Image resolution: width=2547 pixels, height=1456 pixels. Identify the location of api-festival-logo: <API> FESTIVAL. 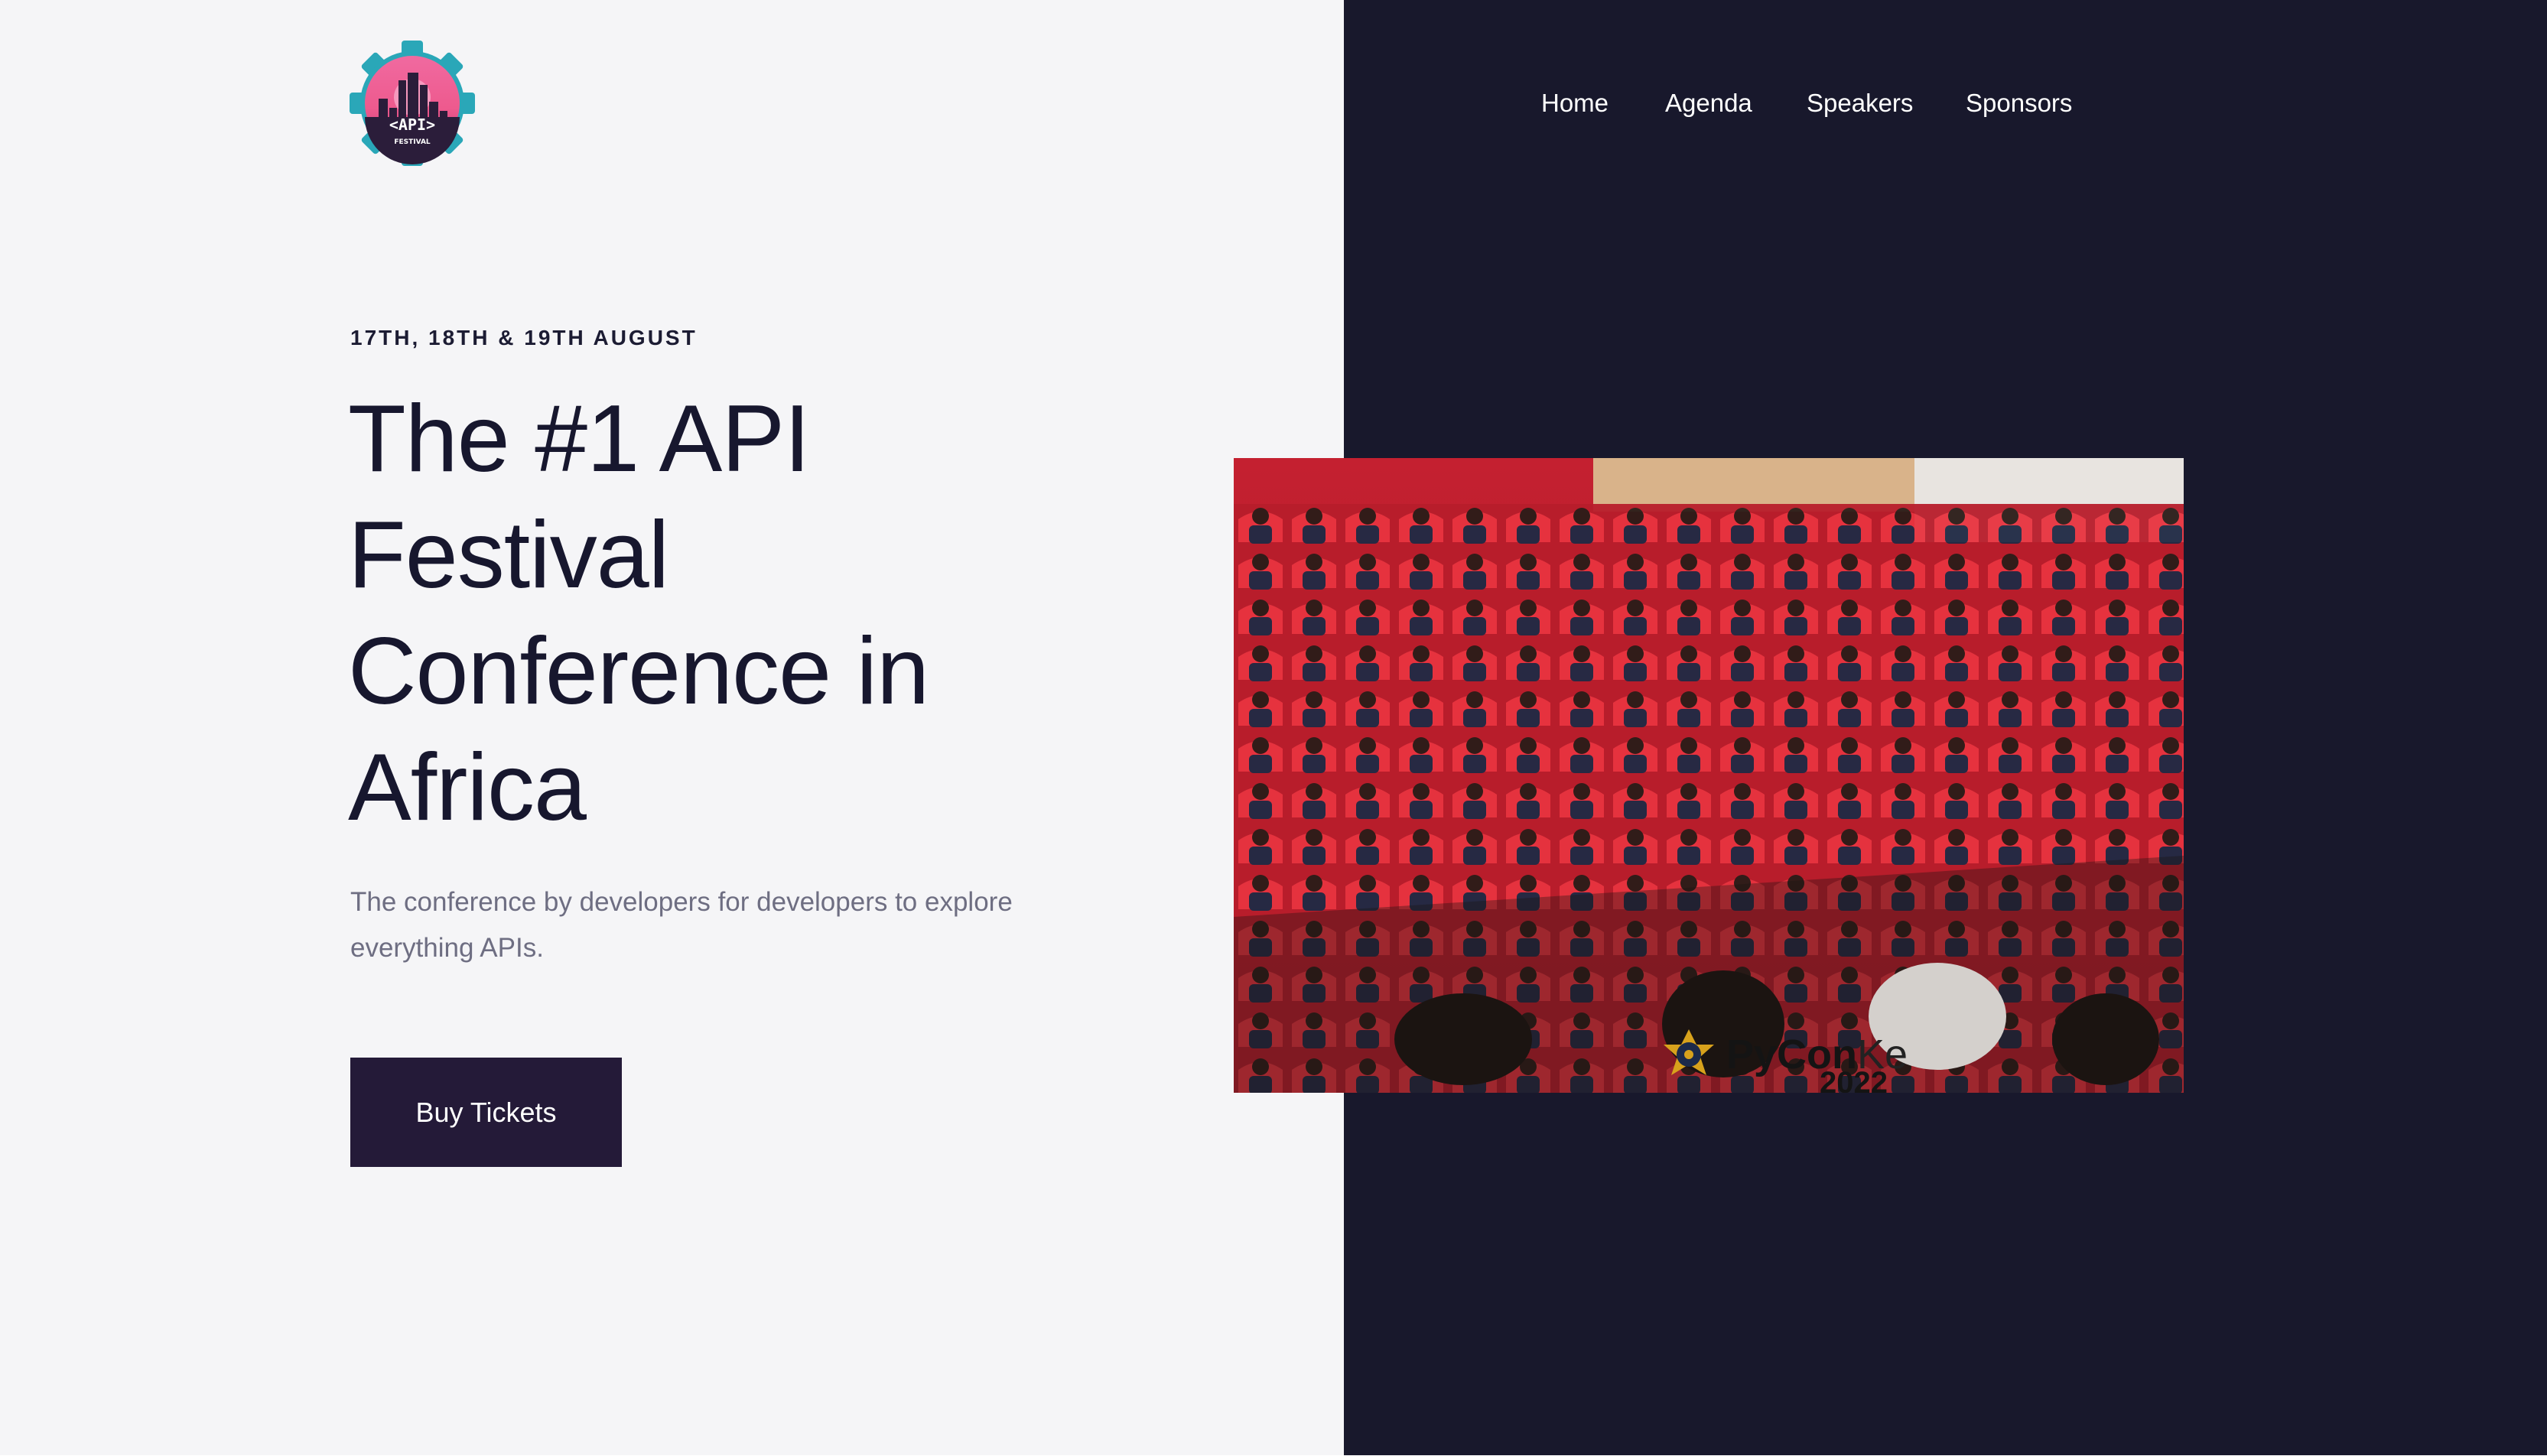
(412, 103).